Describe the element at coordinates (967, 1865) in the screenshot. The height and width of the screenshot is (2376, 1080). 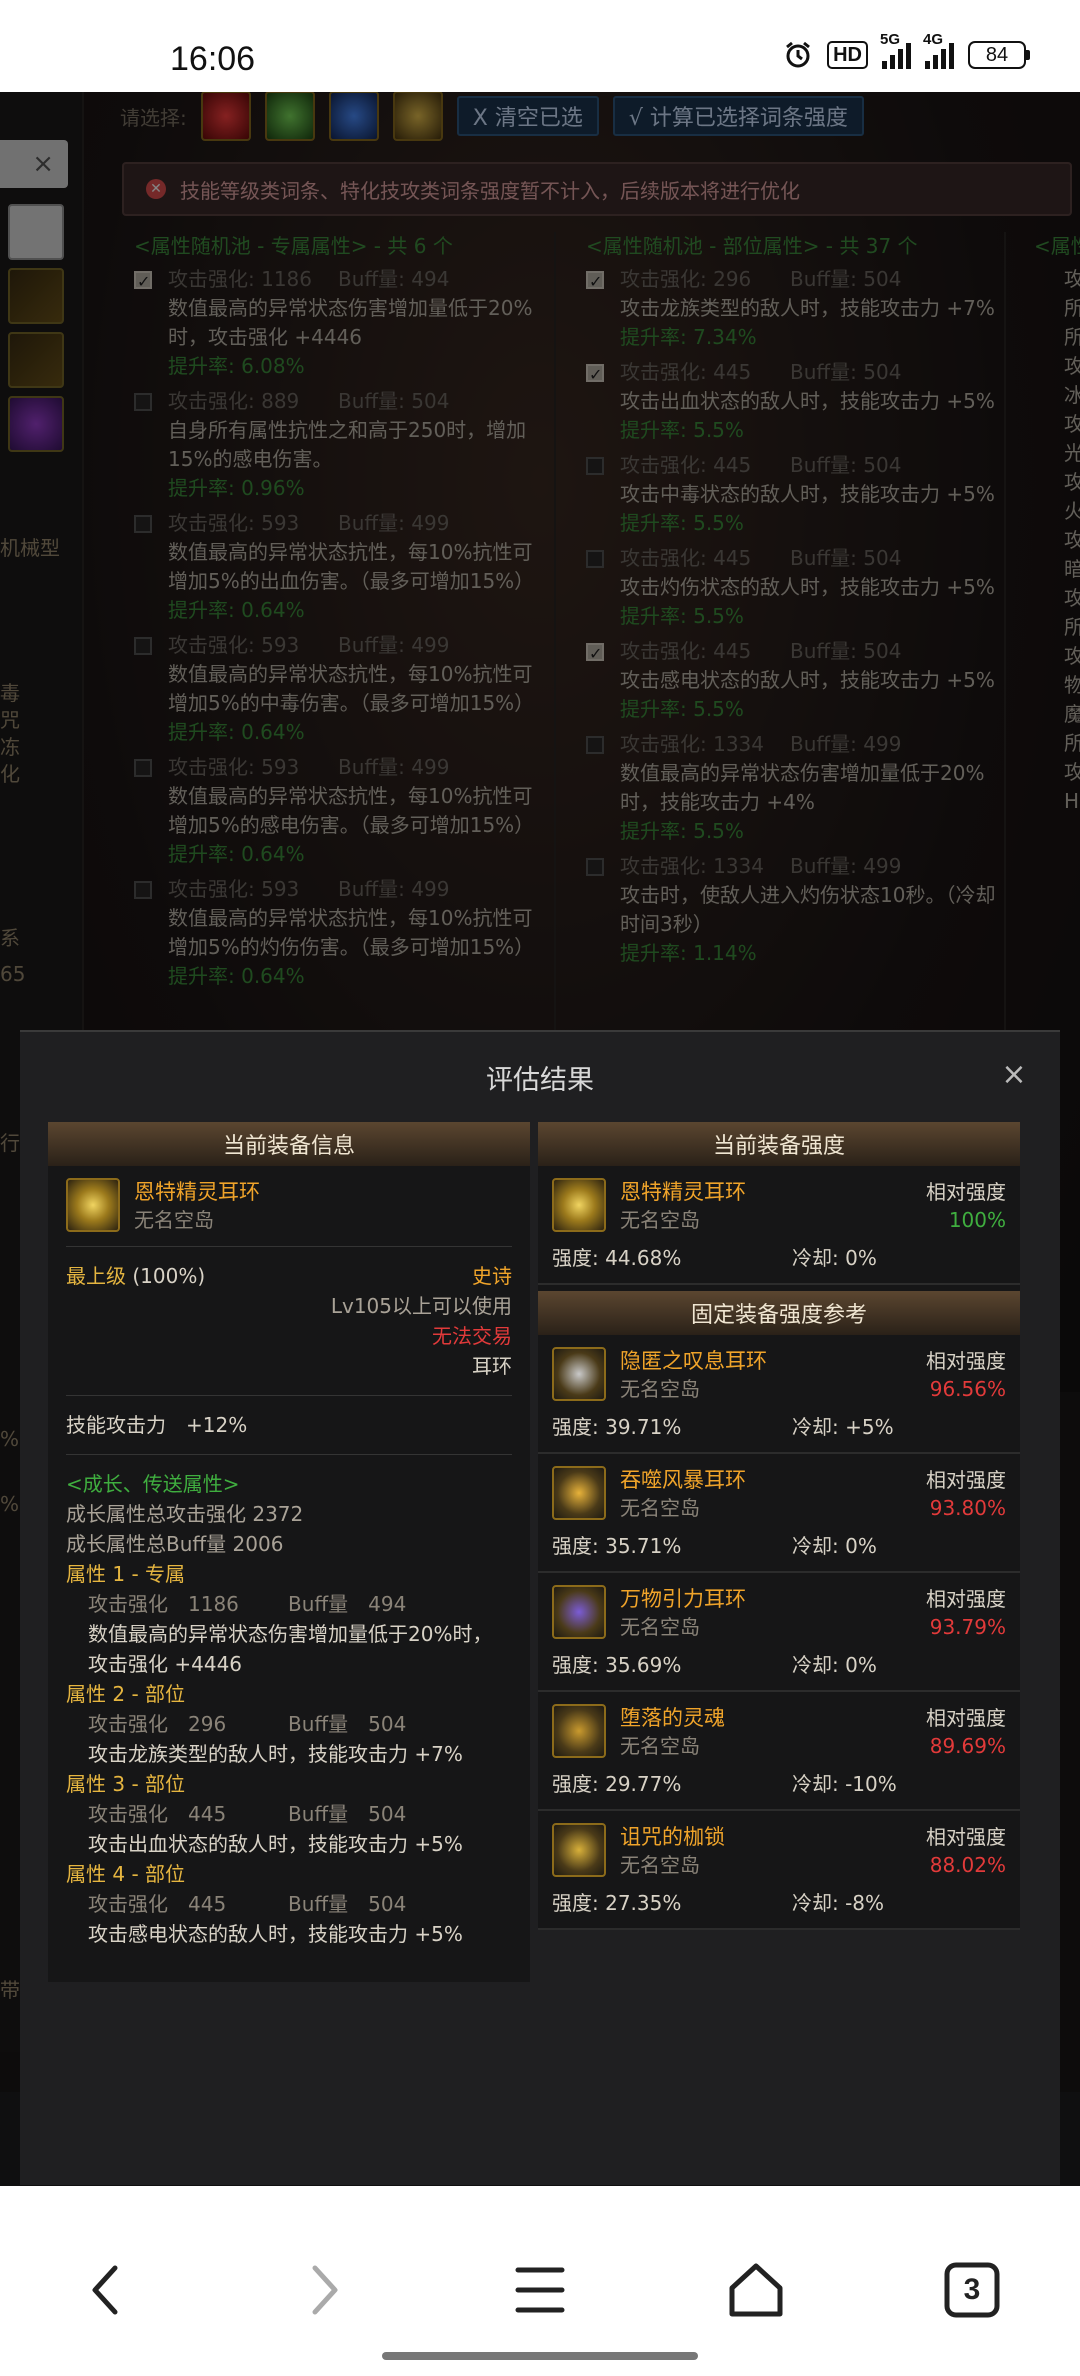
I see `relative-strength-value: 88.02%` at that location.